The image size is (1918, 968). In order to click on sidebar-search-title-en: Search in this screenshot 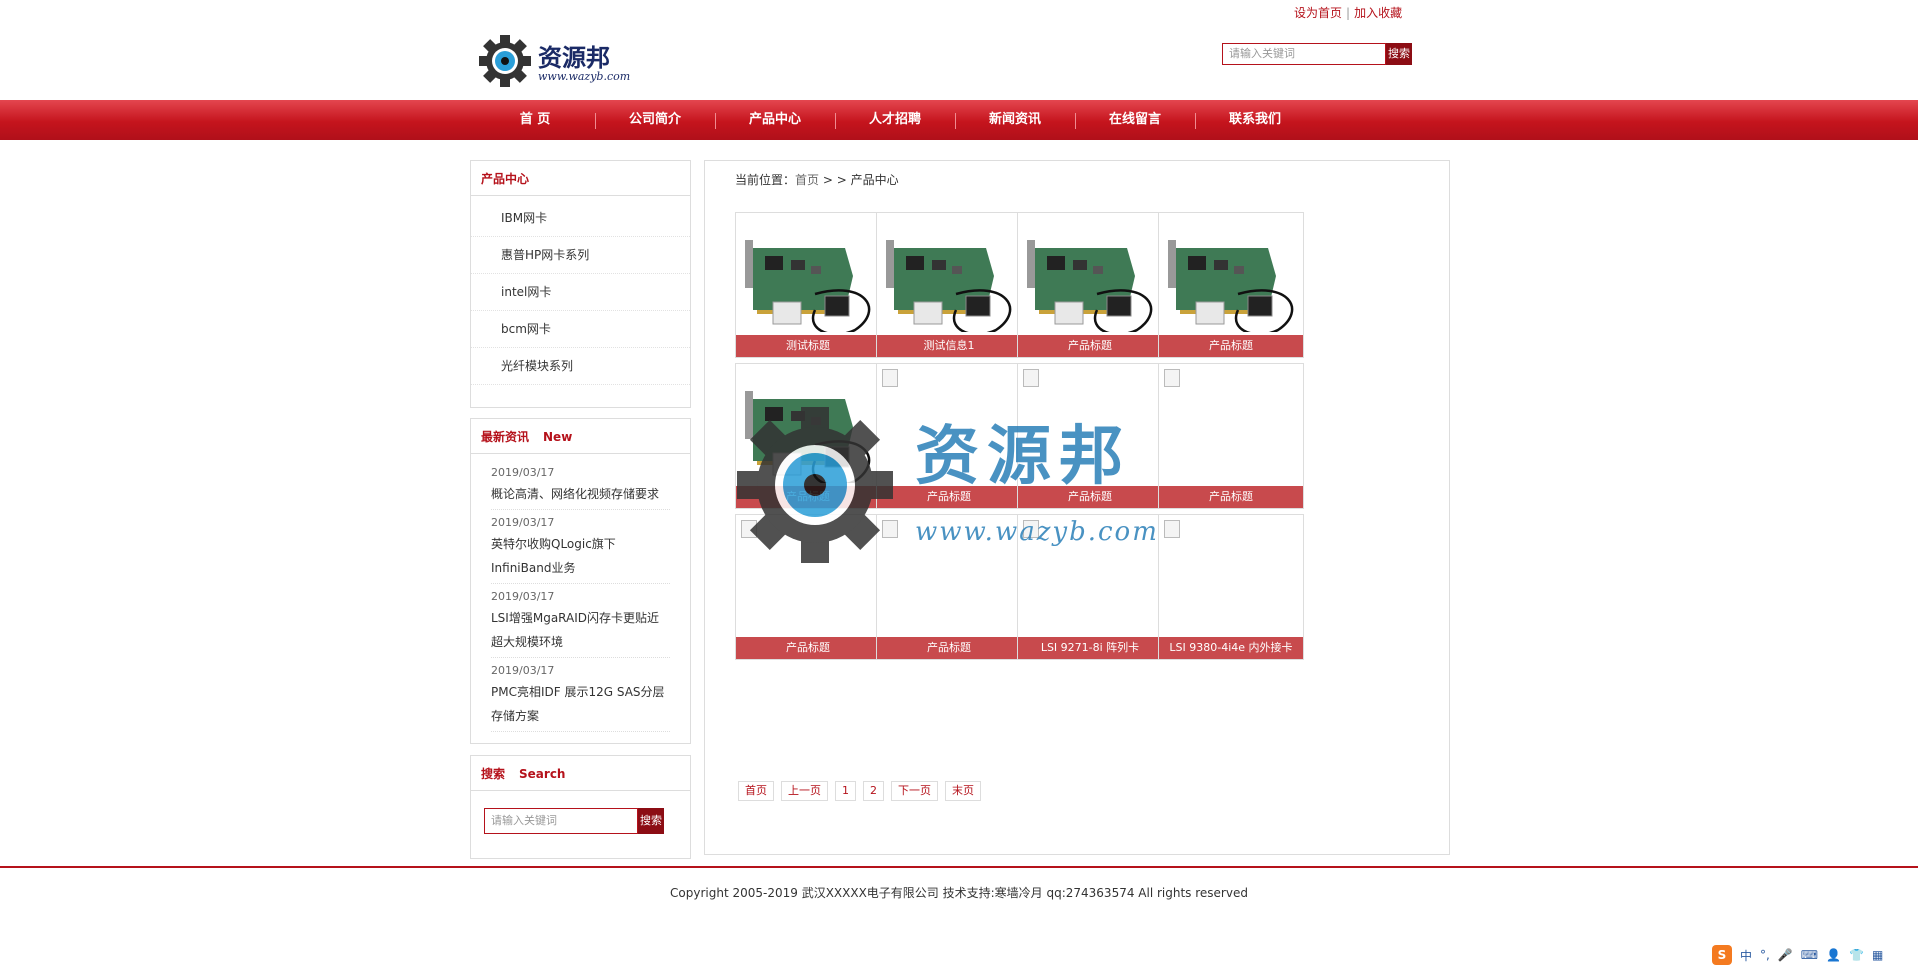, I will do `click(542, 774)`.